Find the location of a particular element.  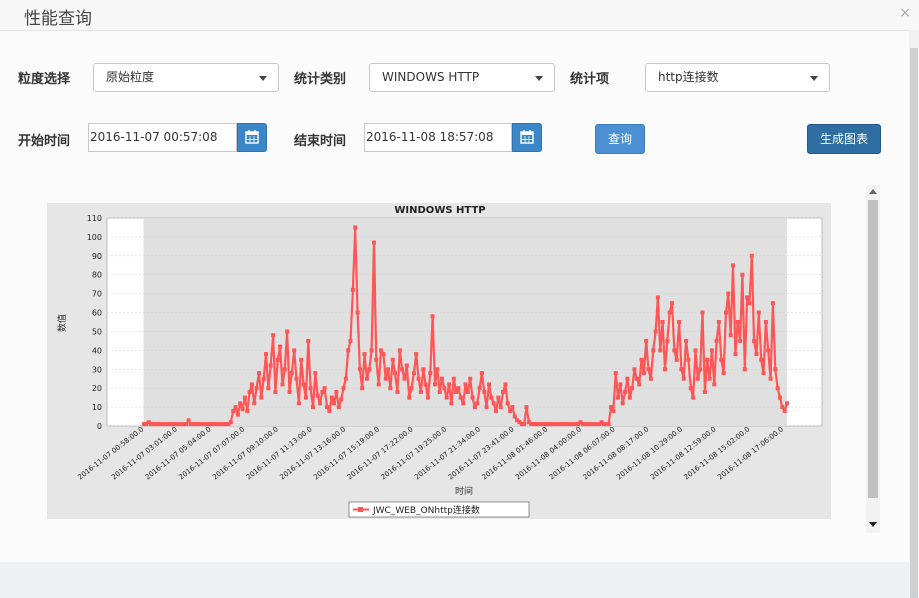

y-tick-label: 70 is located at coordinates (97, 294).